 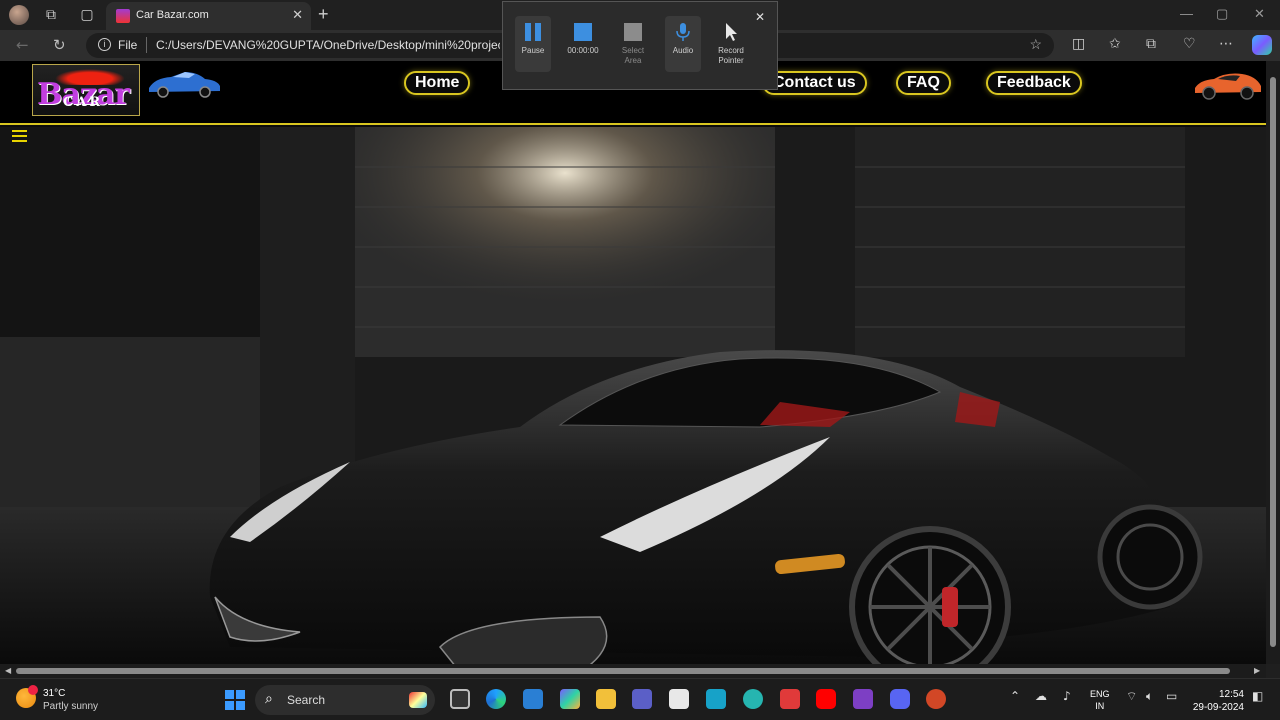 I want to click on hamburger-menu-icon, so click(x=19, y=136).